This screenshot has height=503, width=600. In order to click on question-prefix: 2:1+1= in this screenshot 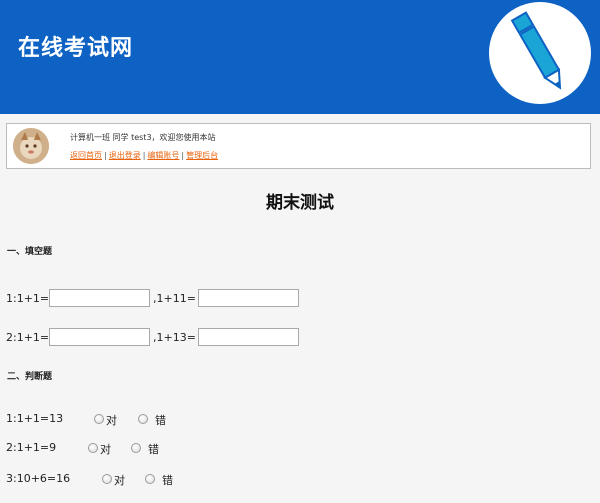, I will do `click(28, 337)`.